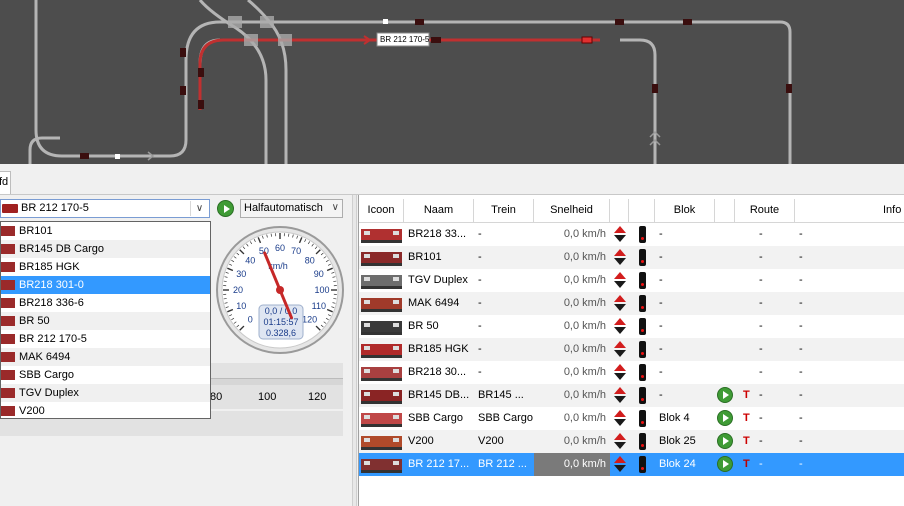  I want to click on dropdown-item: MAK 6494, so click(105, 357).